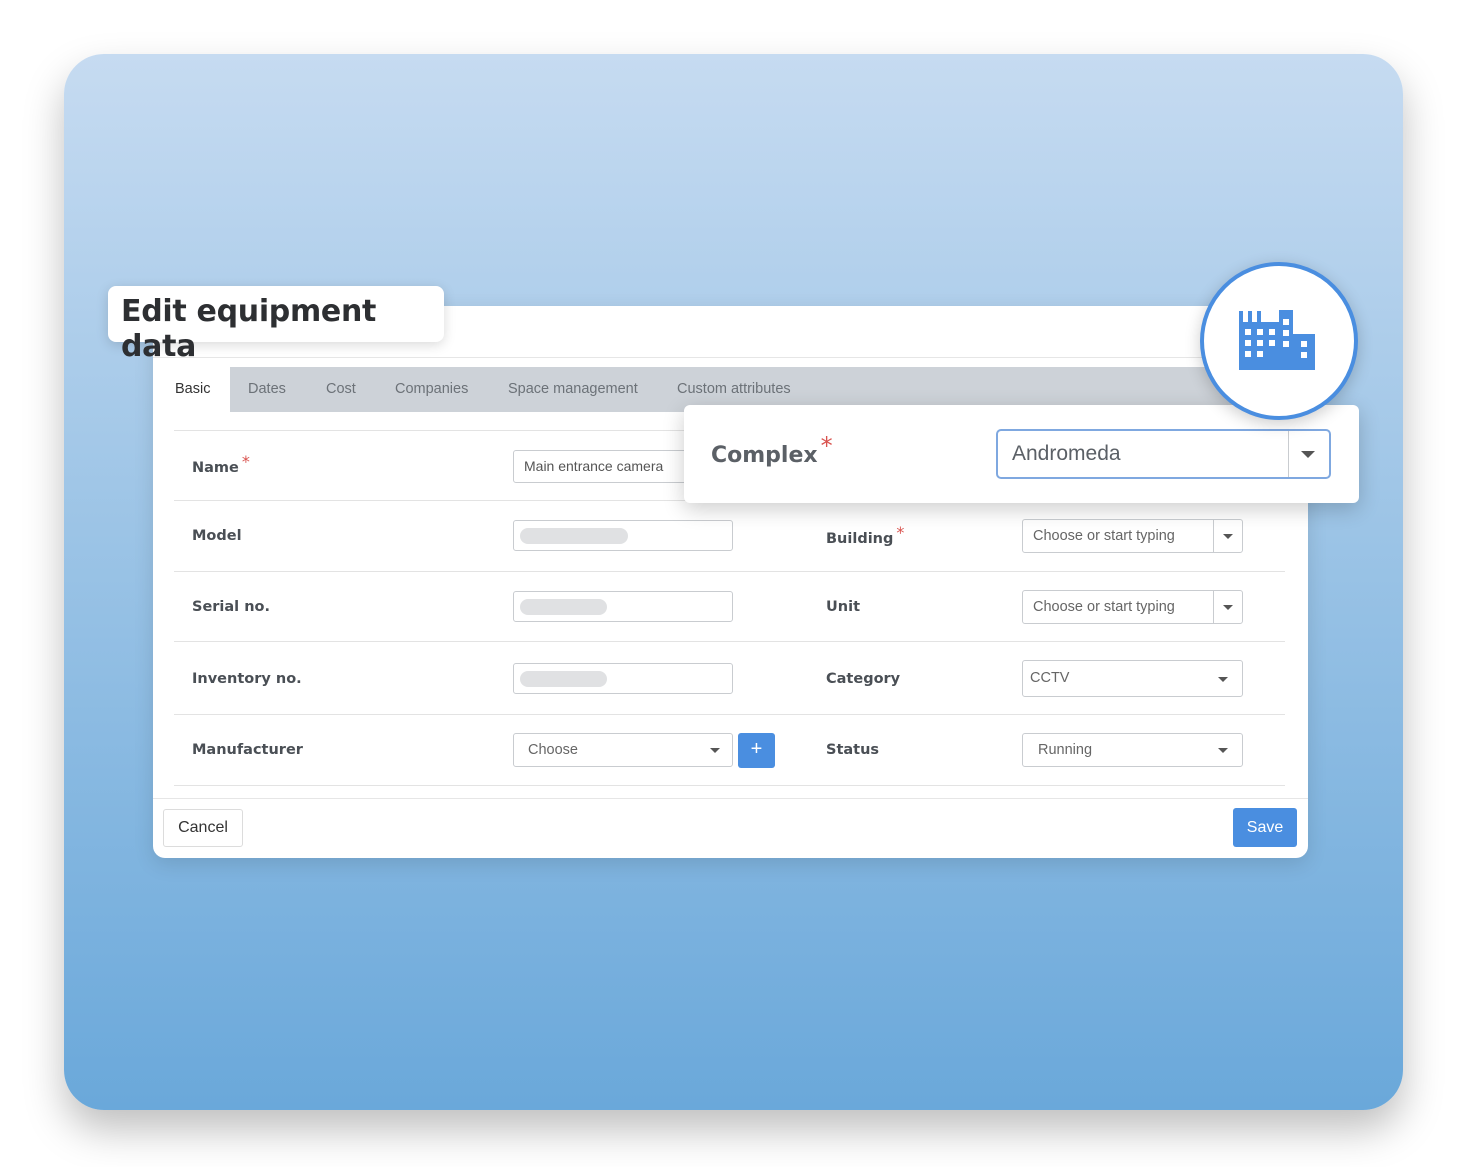 The image size is (1470, 1167). Describe the element at coordinates (756, 750) in the screenshot. I see `add-manufacturer-button: +` at that location.